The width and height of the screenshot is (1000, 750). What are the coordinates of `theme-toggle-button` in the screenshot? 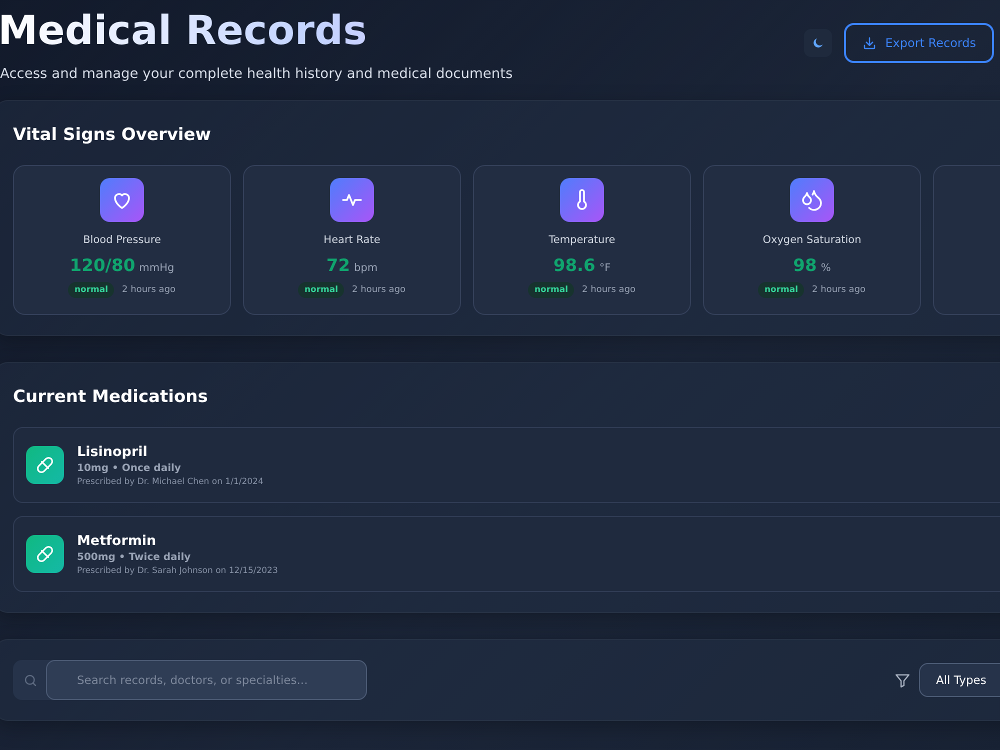 It's located at (818, 43).